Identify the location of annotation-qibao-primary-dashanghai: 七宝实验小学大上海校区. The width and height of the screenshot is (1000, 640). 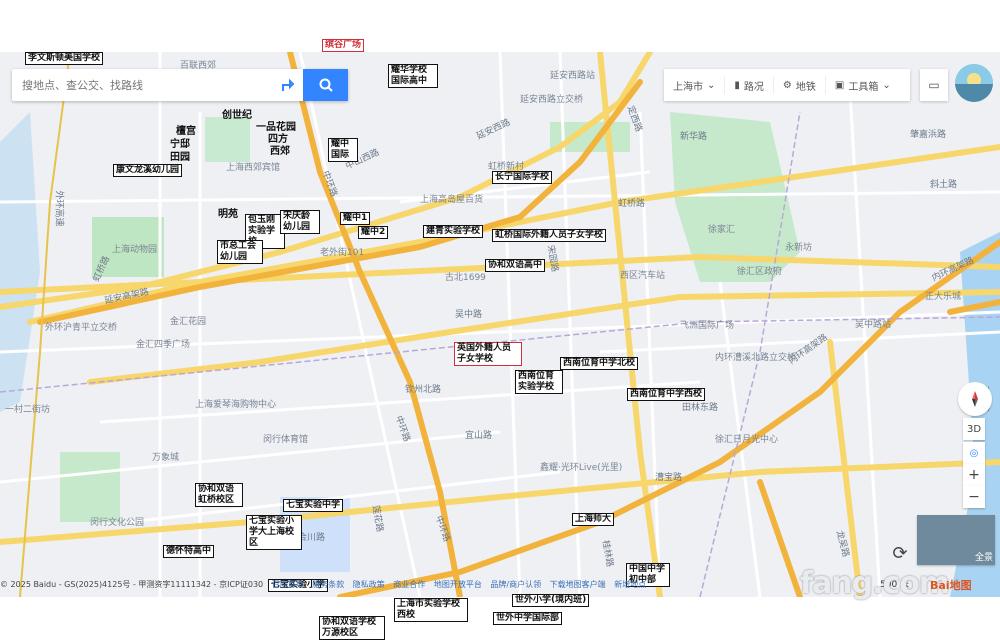
(274, 532).